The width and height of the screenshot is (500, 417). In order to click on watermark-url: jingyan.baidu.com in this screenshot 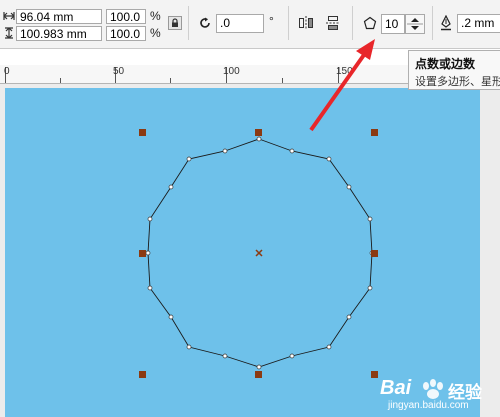, I will do `click(428, 405)`.